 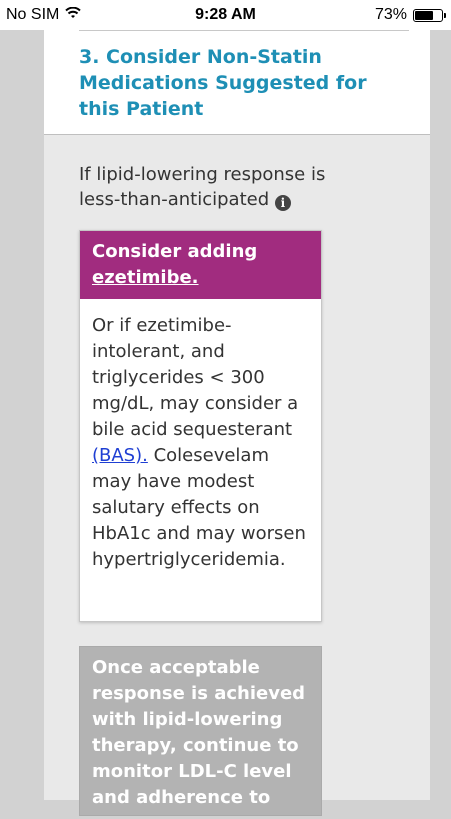 What do you see at coordinates (200, 265) in the screenshot?
I see `card-header: Consider adding ezetimibe.` at bounding box center [200, 265].